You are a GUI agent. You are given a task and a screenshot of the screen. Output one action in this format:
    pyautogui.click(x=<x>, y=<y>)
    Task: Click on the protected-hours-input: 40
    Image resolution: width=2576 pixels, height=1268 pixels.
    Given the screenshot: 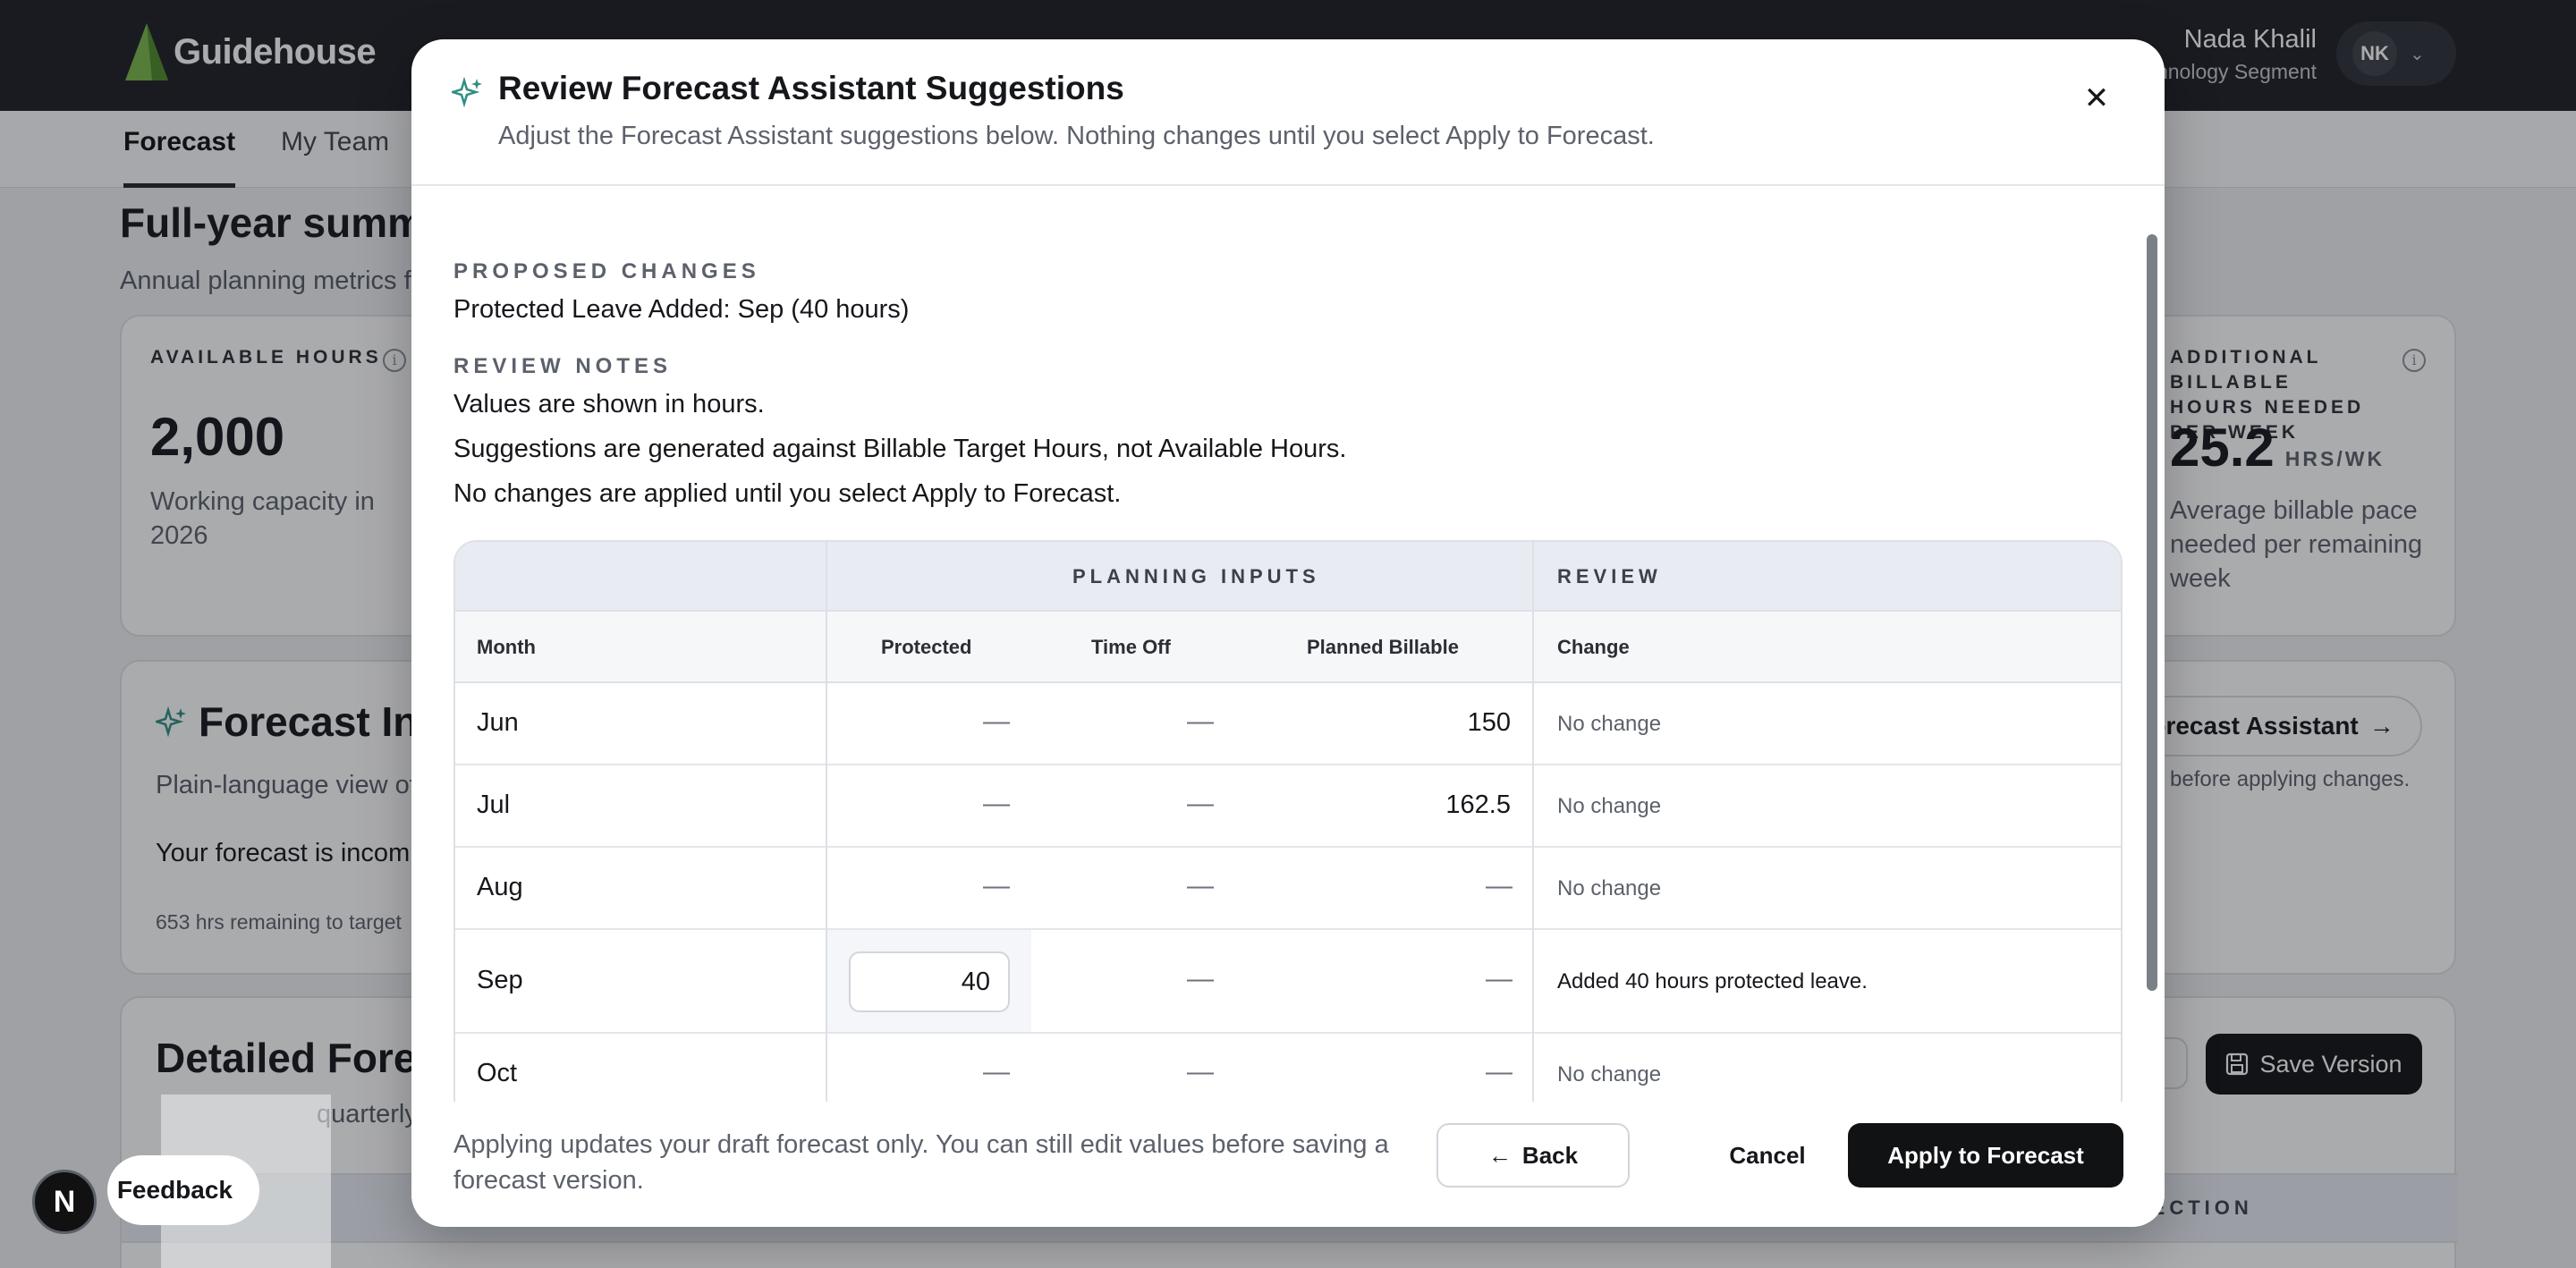 What is the action you would take?
    pyautogui.click(x=929, y=982)
    